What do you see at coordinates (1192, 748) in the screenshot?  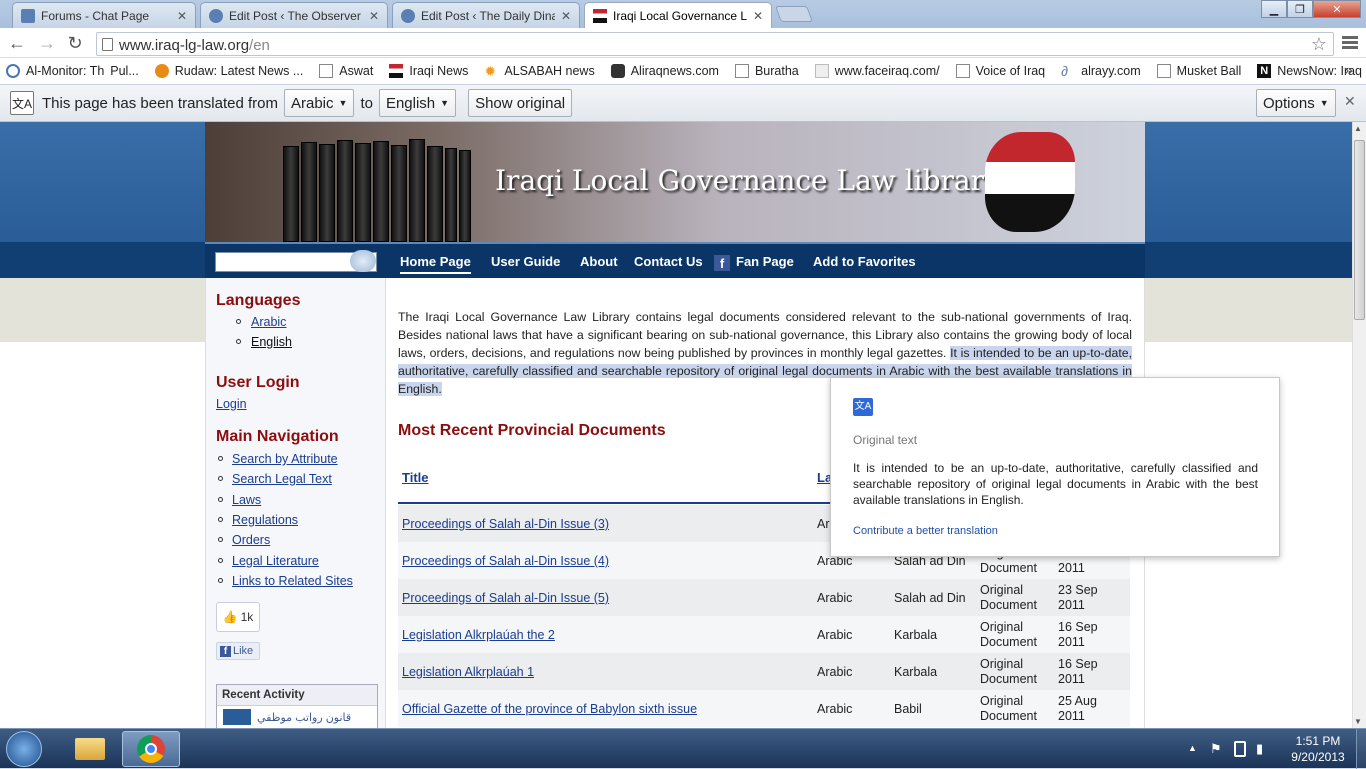 I see `tray-expand-icon: ▲` at bounding box center [1192, 748].